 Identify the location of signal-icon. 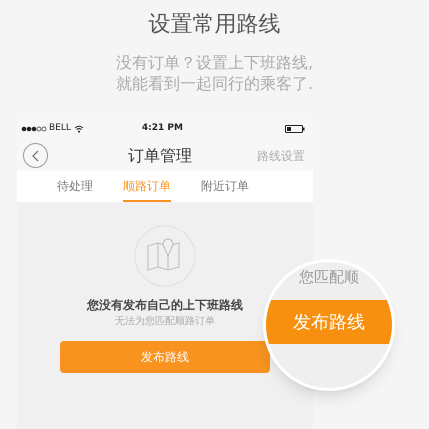
(34, 129).